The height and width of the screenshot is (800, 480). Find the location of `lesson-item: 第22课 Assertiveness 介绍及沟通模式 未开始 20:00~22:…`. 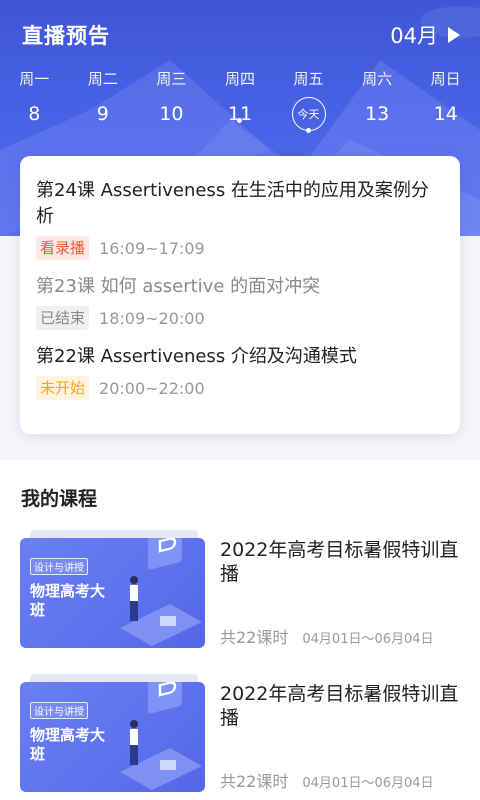

lesson-item: 第22课 Assertiveness 介绍及沟通模式 未开始 20:00~22:… is located at coordinates (240, 372).